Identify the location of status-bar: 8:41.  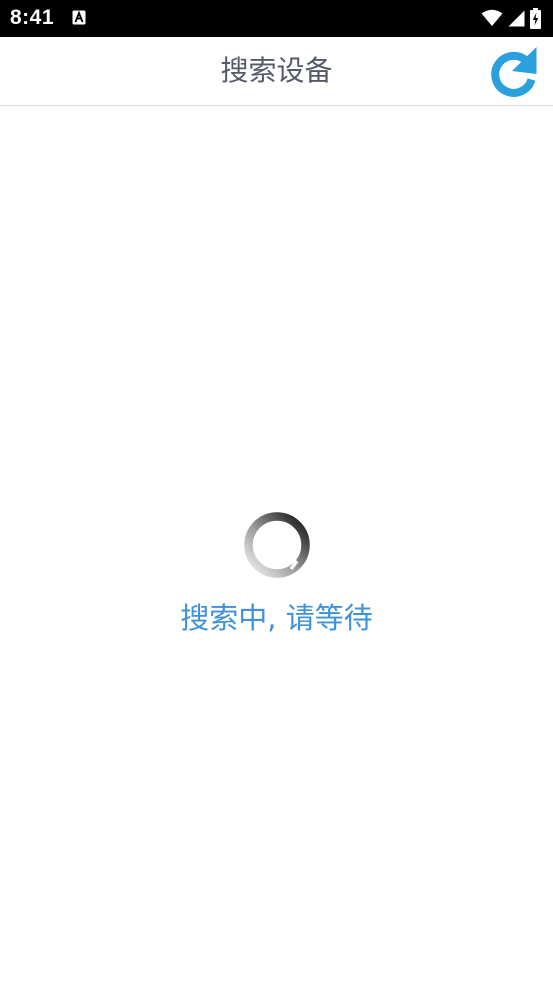
(276, 18).